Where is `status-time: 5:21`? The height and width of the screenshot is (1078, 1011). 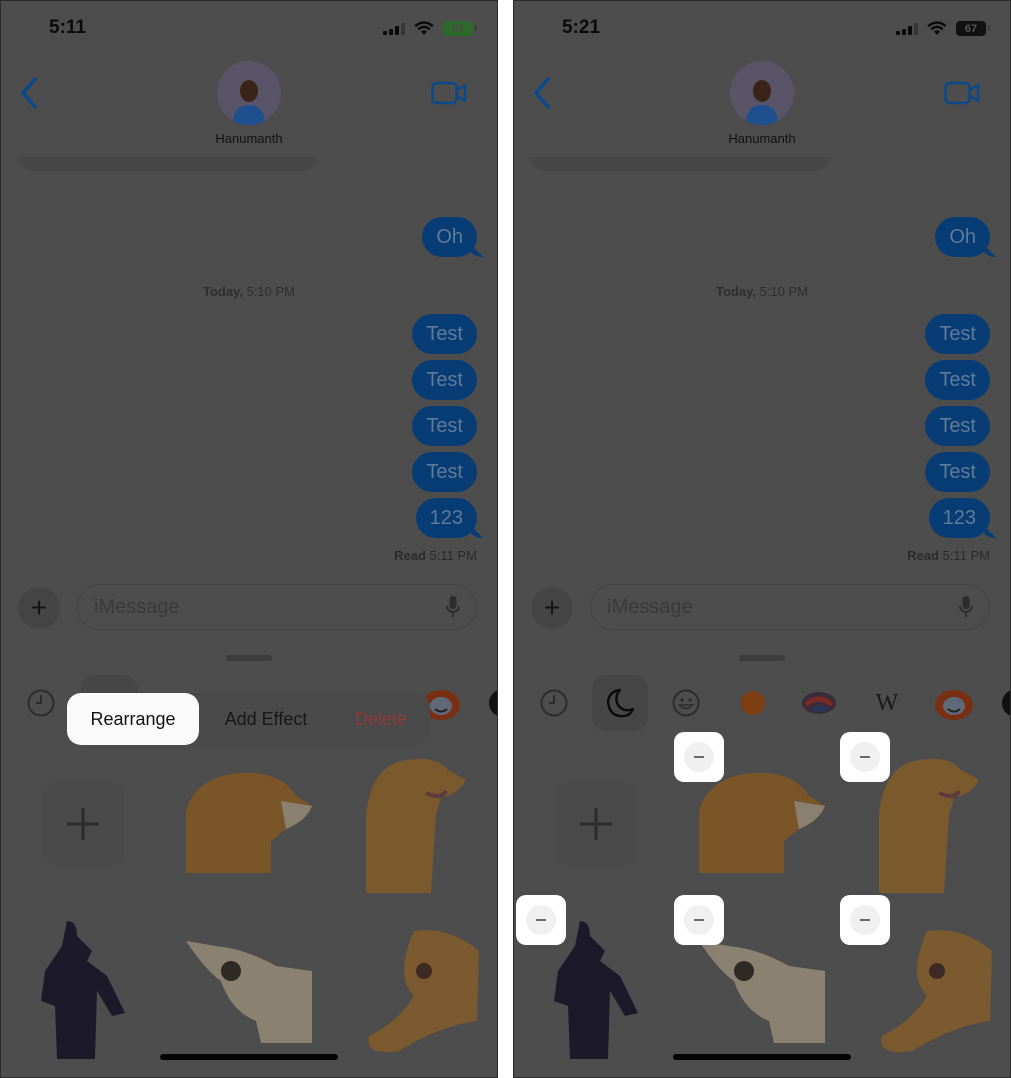 status-time: 5:21 is located at coordinates (581, 27).